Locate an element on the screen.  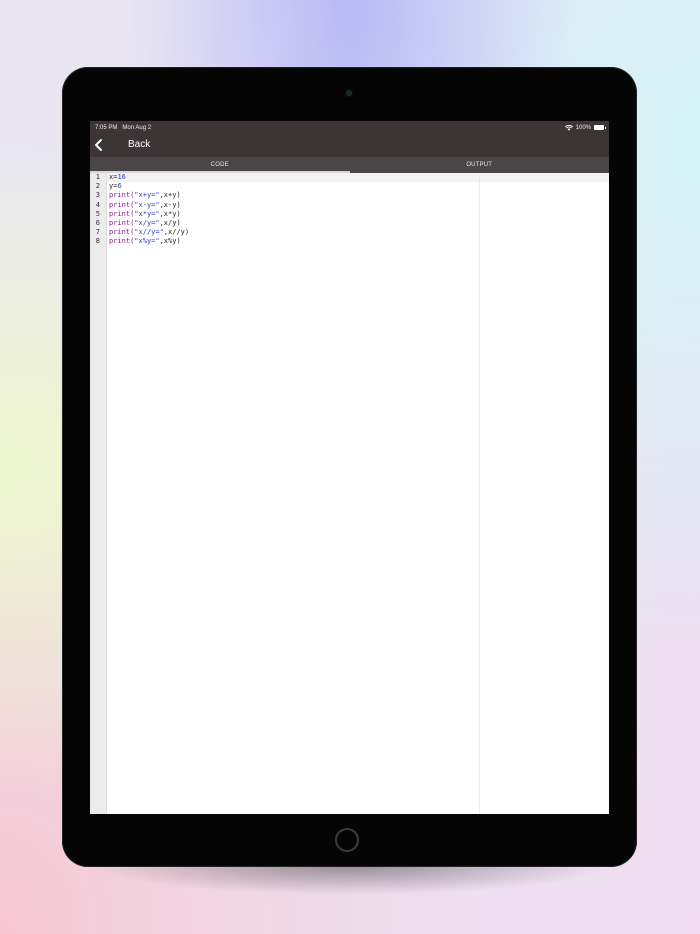
tab-bar: CODE OUTPUT is located at coordinates (349, 165).